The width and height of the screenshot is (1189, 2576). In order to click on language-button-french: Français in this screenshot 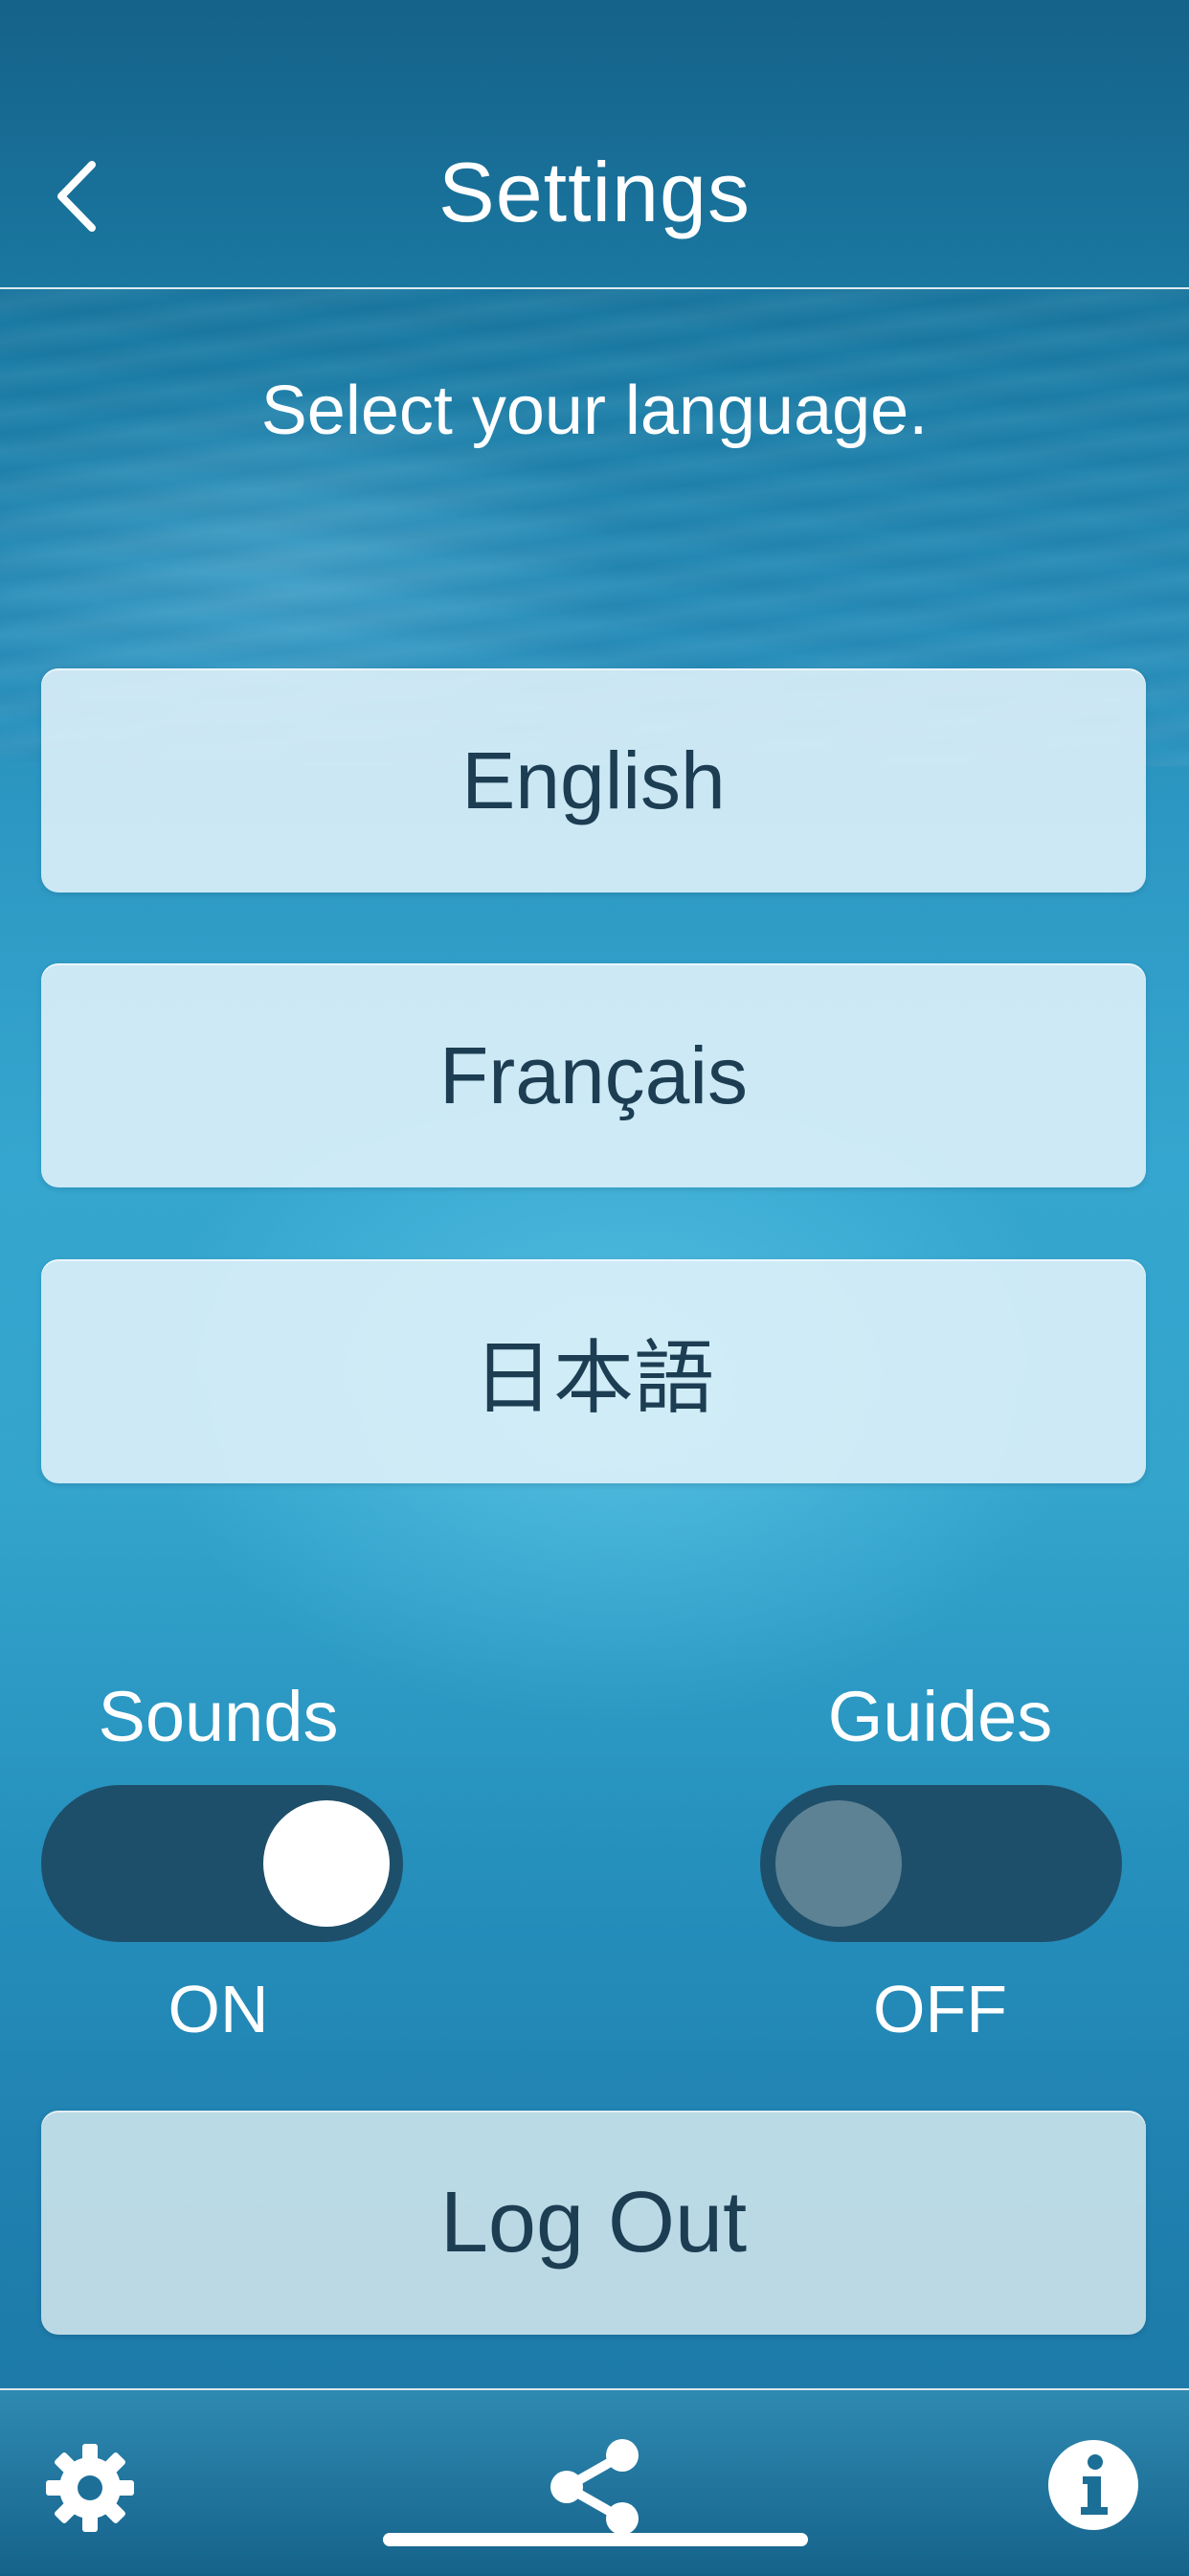, I will do `click(593, 1075)`.